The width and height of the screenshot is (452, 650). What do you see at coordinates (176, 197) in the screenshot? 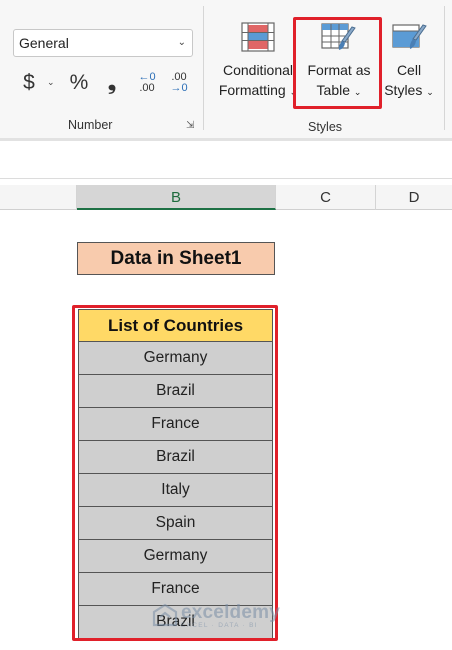
I see `column-header-b: B` at bounding box center [176, 197].